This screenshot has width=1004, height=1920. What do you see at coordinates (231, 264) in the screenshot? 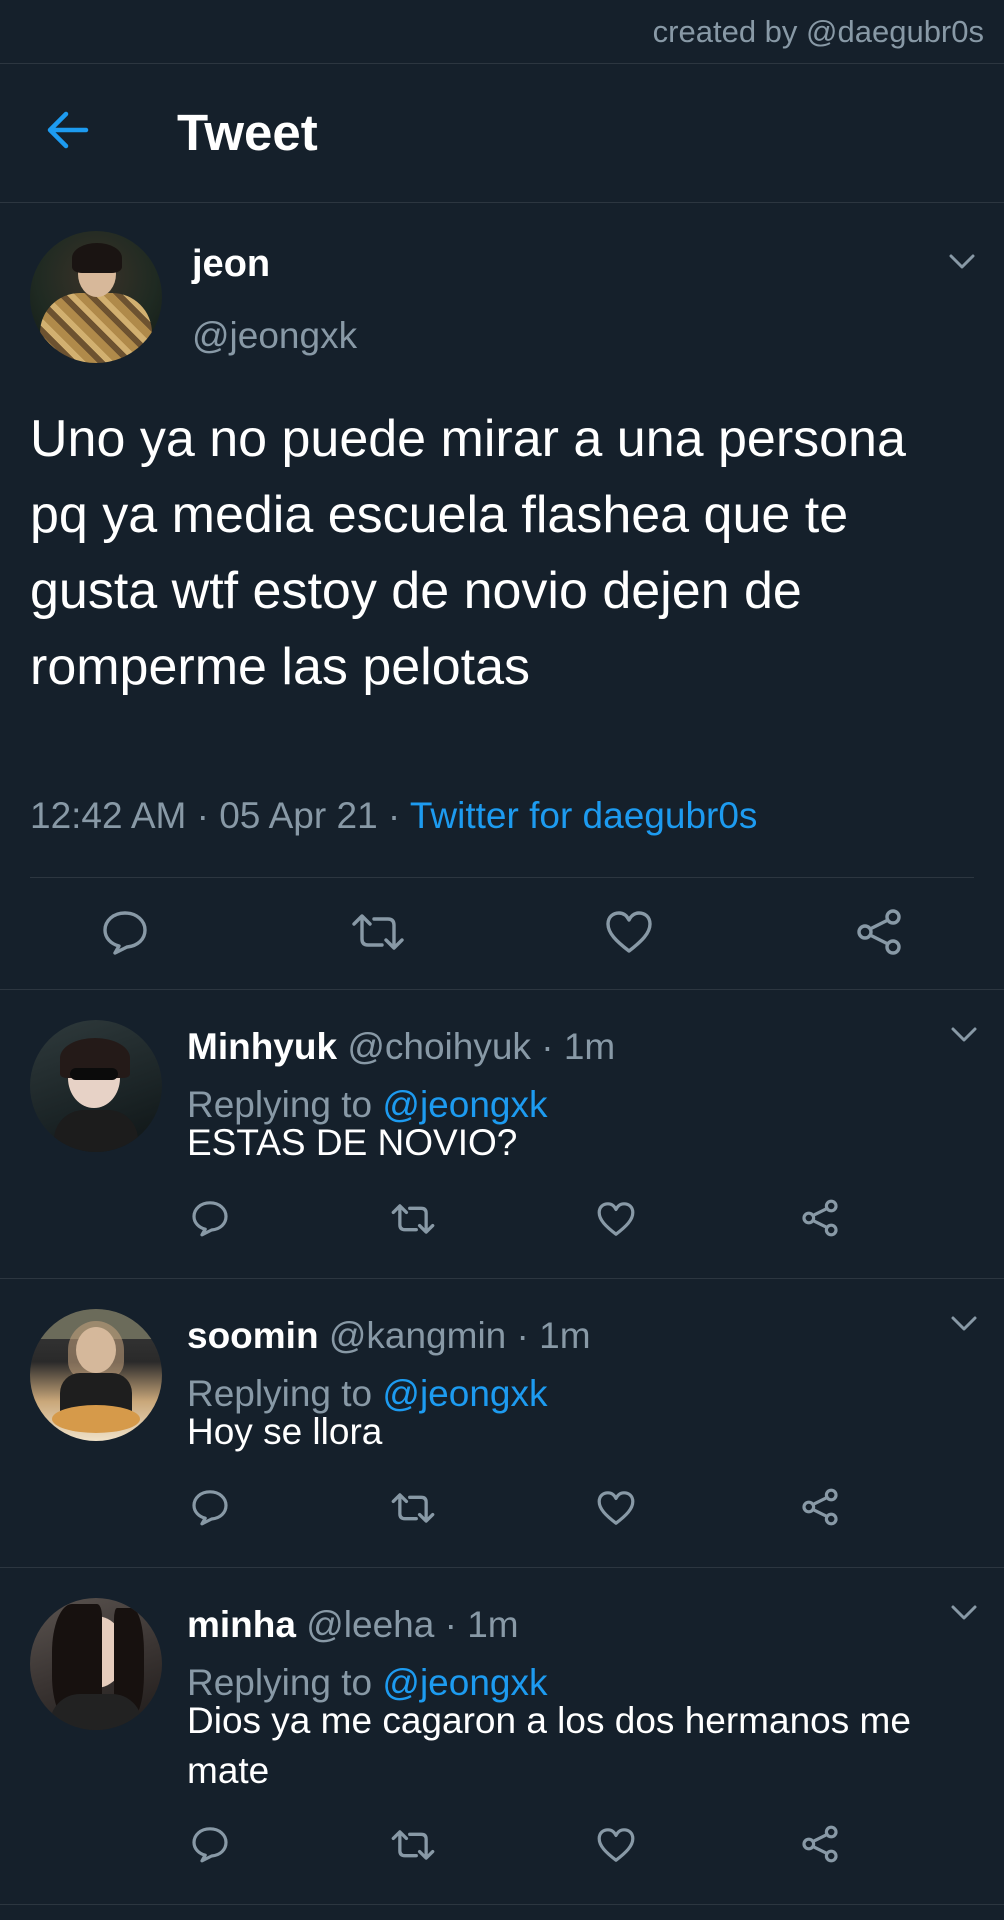
I see `author-name: jeon` at bounding box center [231, 264].